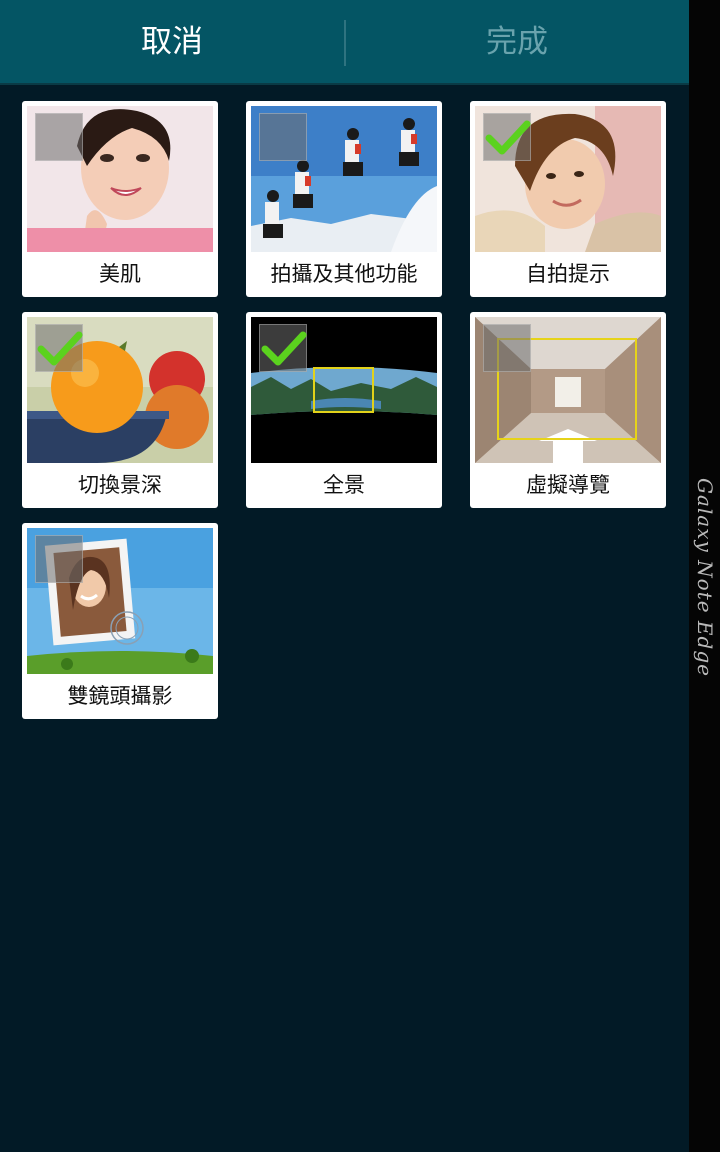  What do you see at coordinates (120, 696) in the screenshot?
I see `dual-camera-label: 雙鏡頭攝影` at bounding box center [120, 696].